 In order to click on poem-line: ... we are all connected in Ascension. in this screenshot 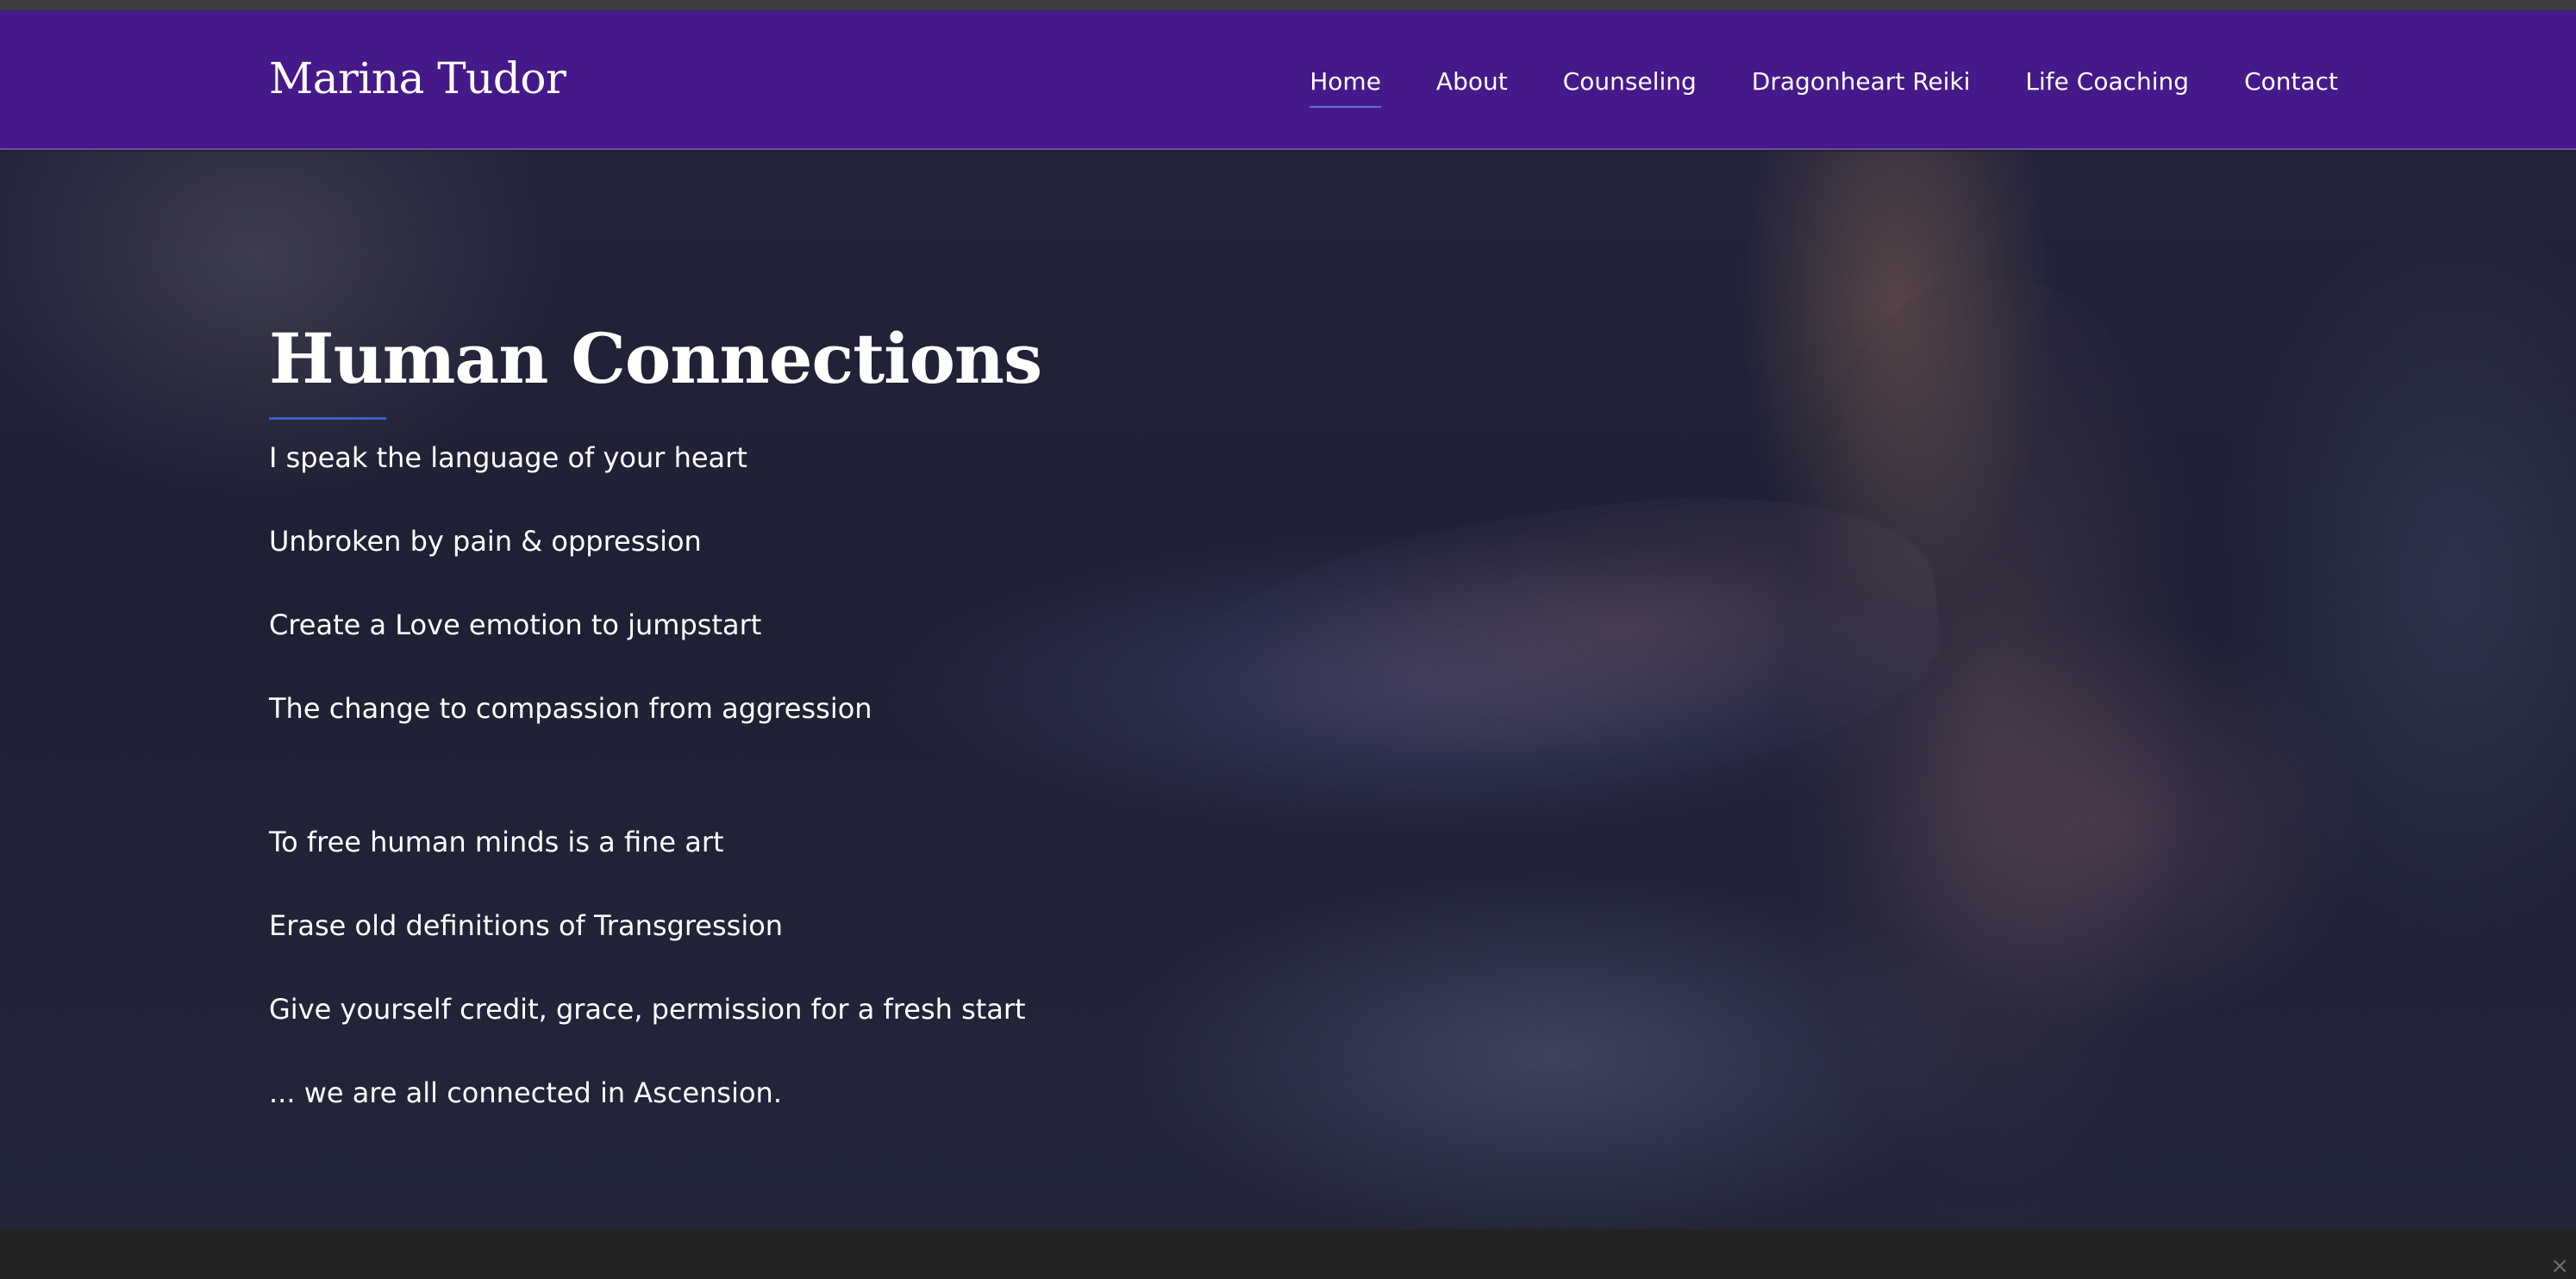, I will do `click(525, 1092)`.